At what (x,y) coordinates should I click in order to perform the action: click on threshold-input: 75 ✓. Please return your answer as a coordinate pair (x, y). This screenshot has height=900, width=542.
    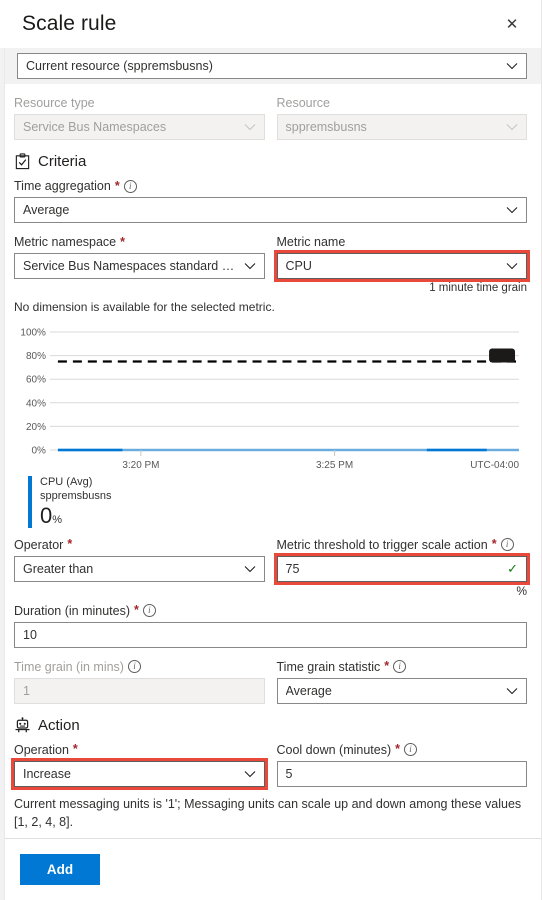
    Looking at the image, I should click on (401, 568).